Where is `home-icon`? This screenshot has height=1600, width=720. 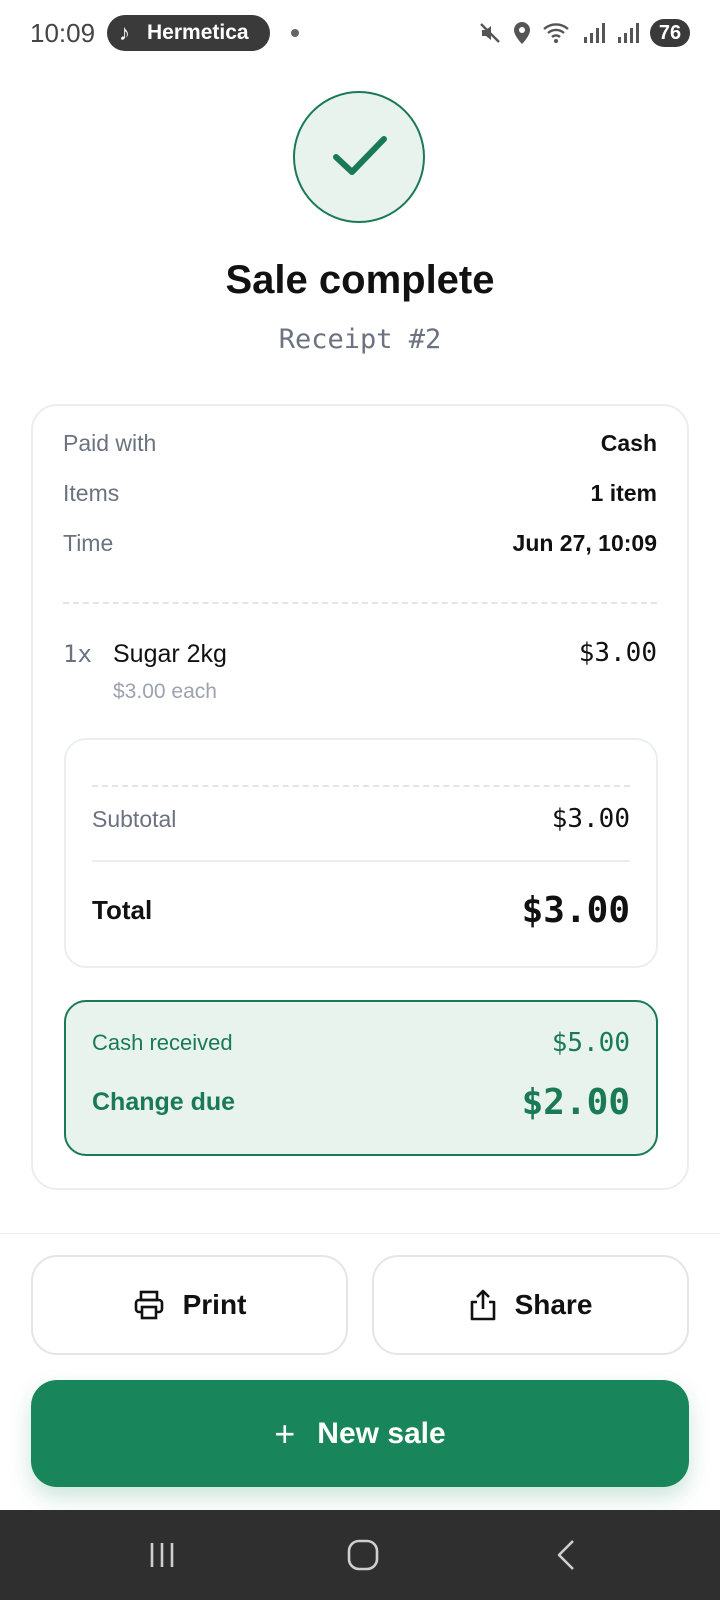 home-icon is located at coordinates (363, 1555).